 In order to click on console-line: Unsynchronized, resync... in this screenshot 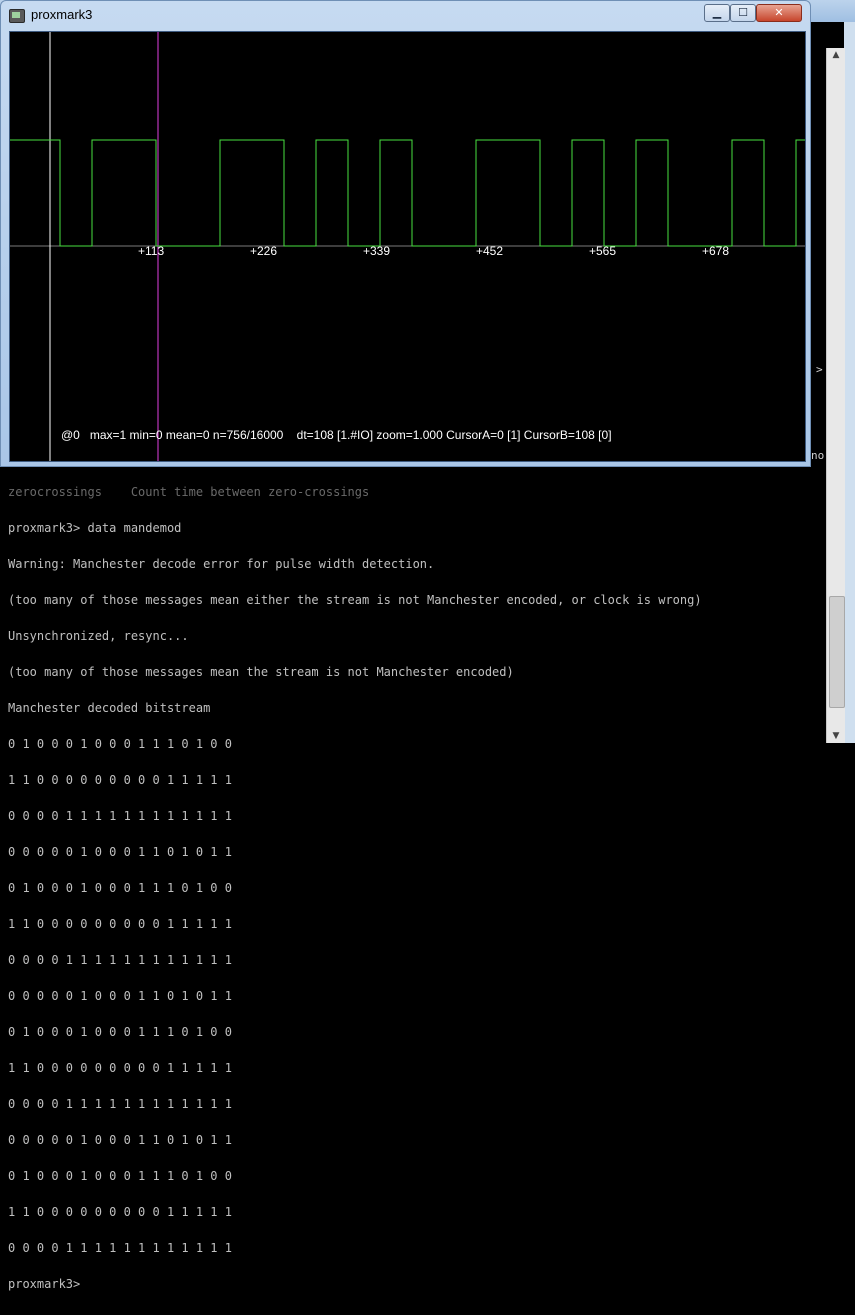, I will do `click(98, 636)`.